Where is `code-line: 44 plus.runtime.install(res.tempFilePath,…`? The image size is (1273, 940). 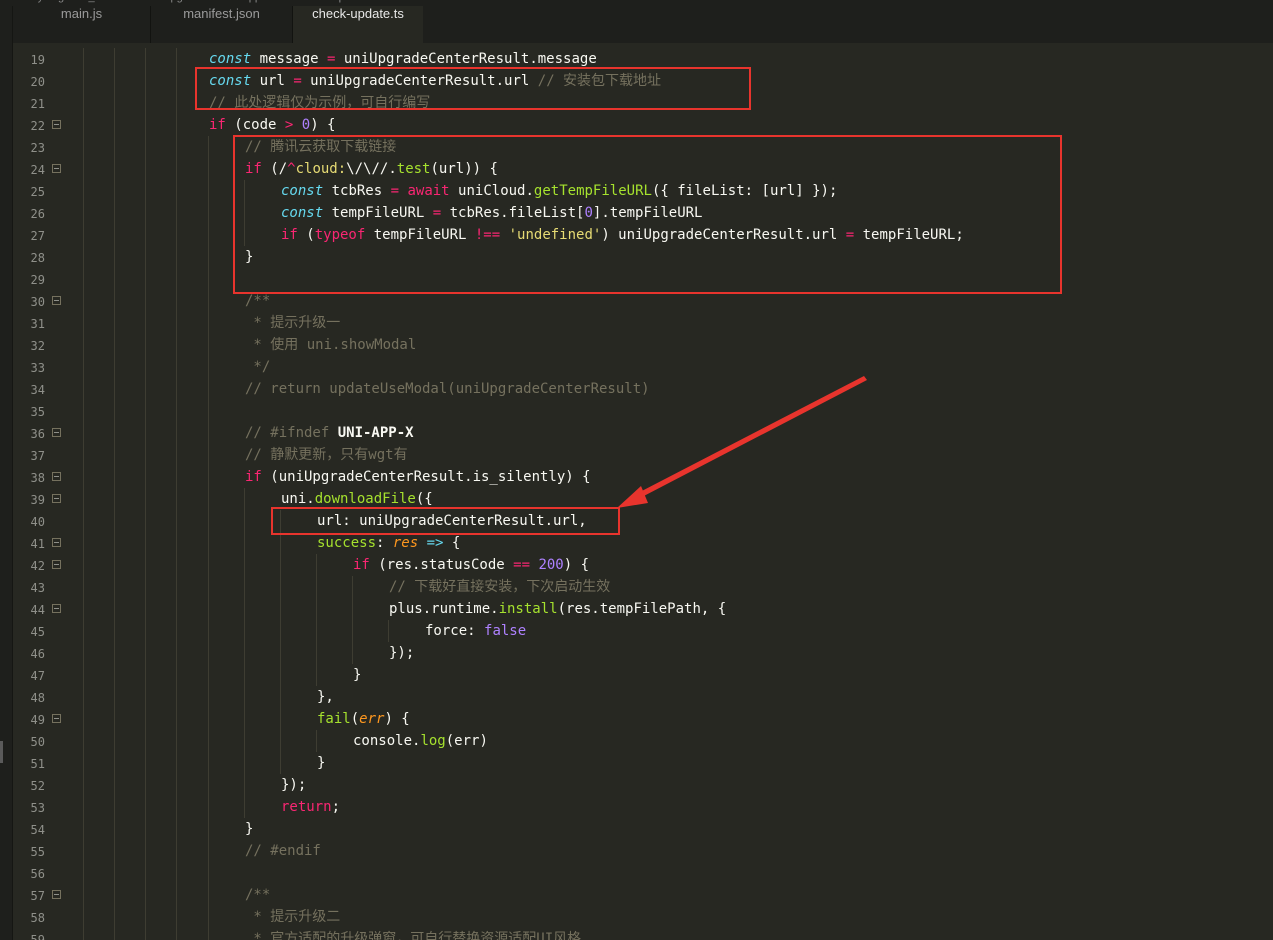 code-line: 44 plus.runtime.install(res.tempFilePath,… is located at coordinates (643, 609).